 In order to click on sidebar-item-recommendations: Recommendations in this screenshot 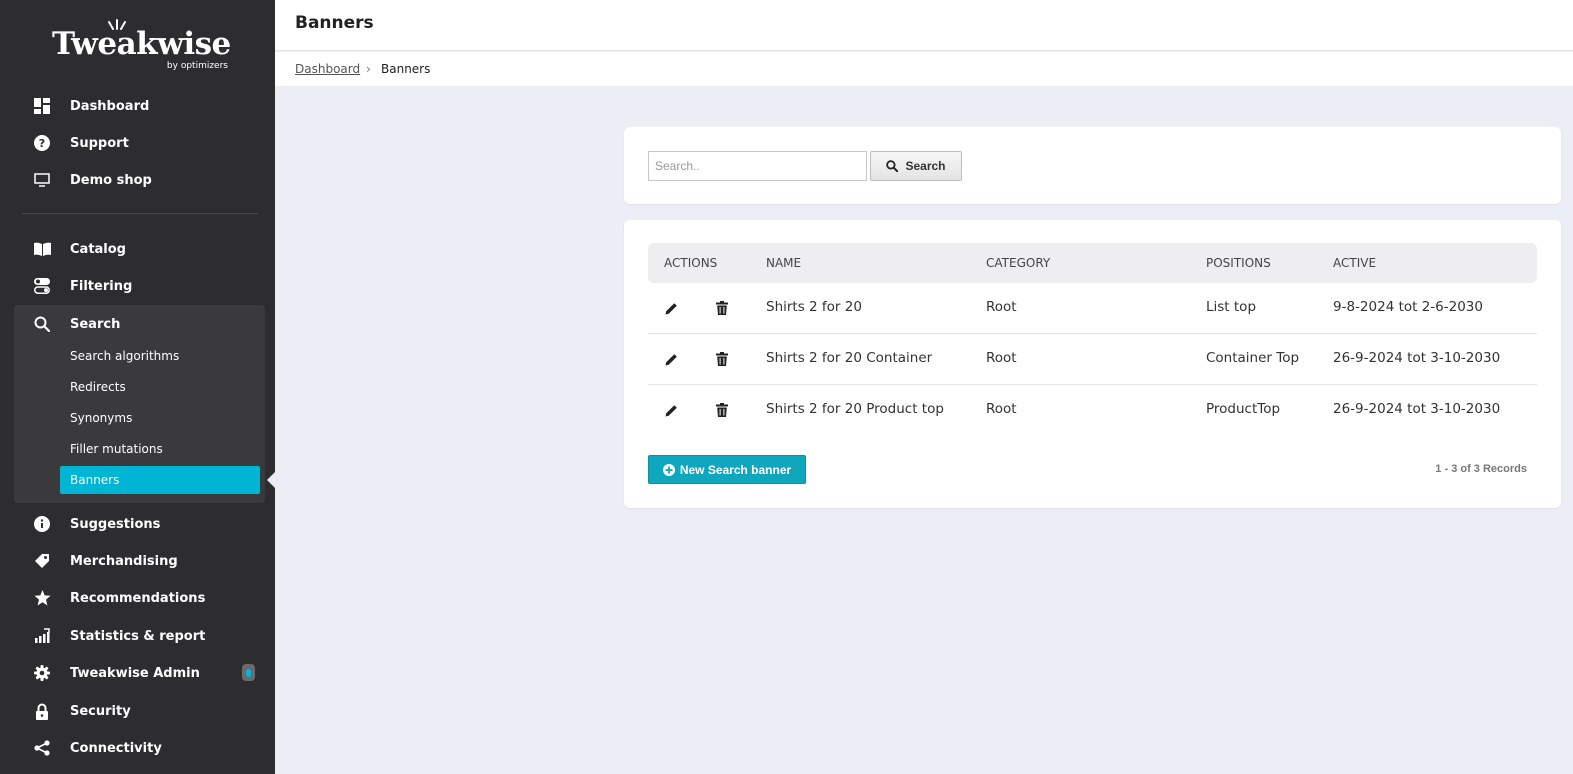, I will do `click(137, 598)`.